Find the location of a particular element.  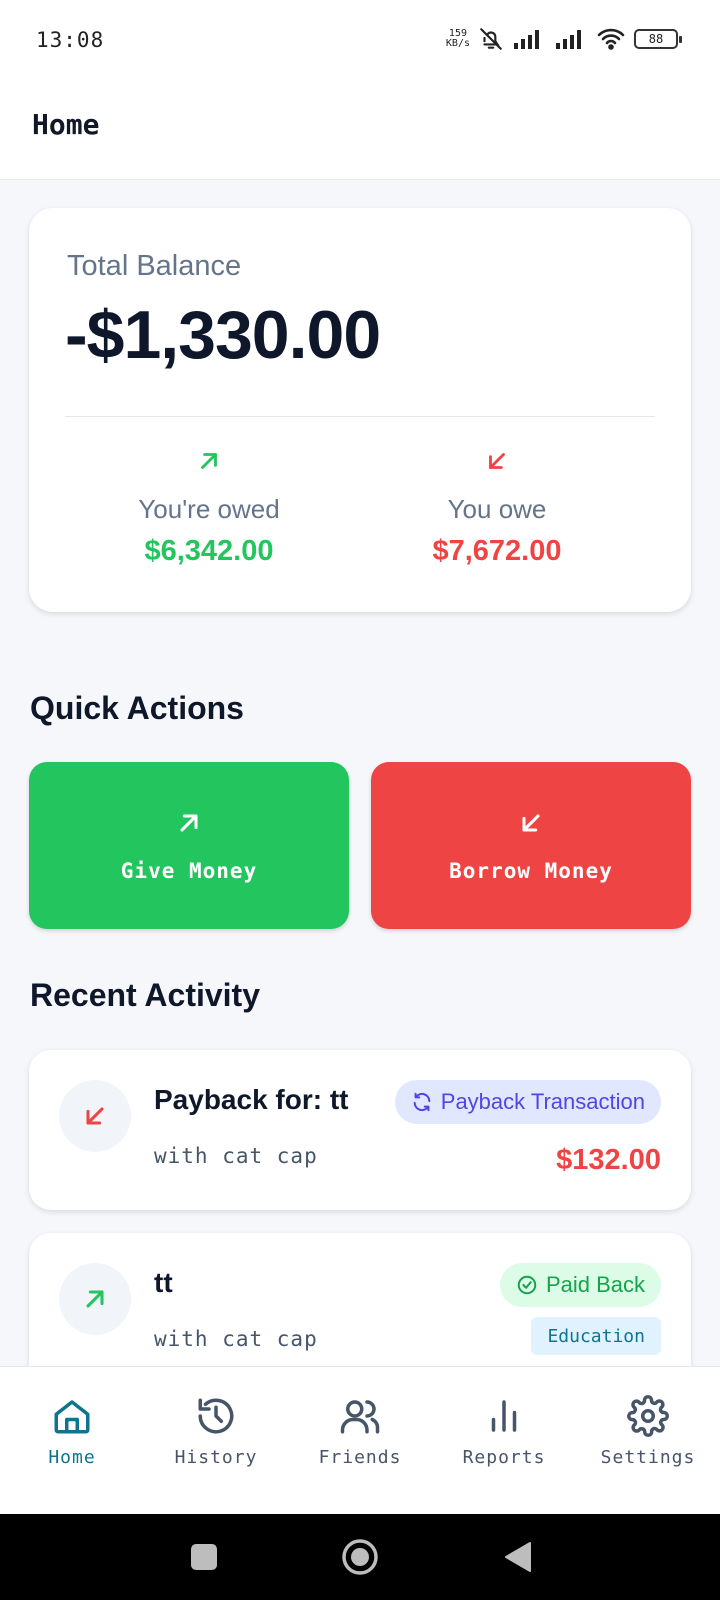

app-header: Home is located at coordinates (360, 132).